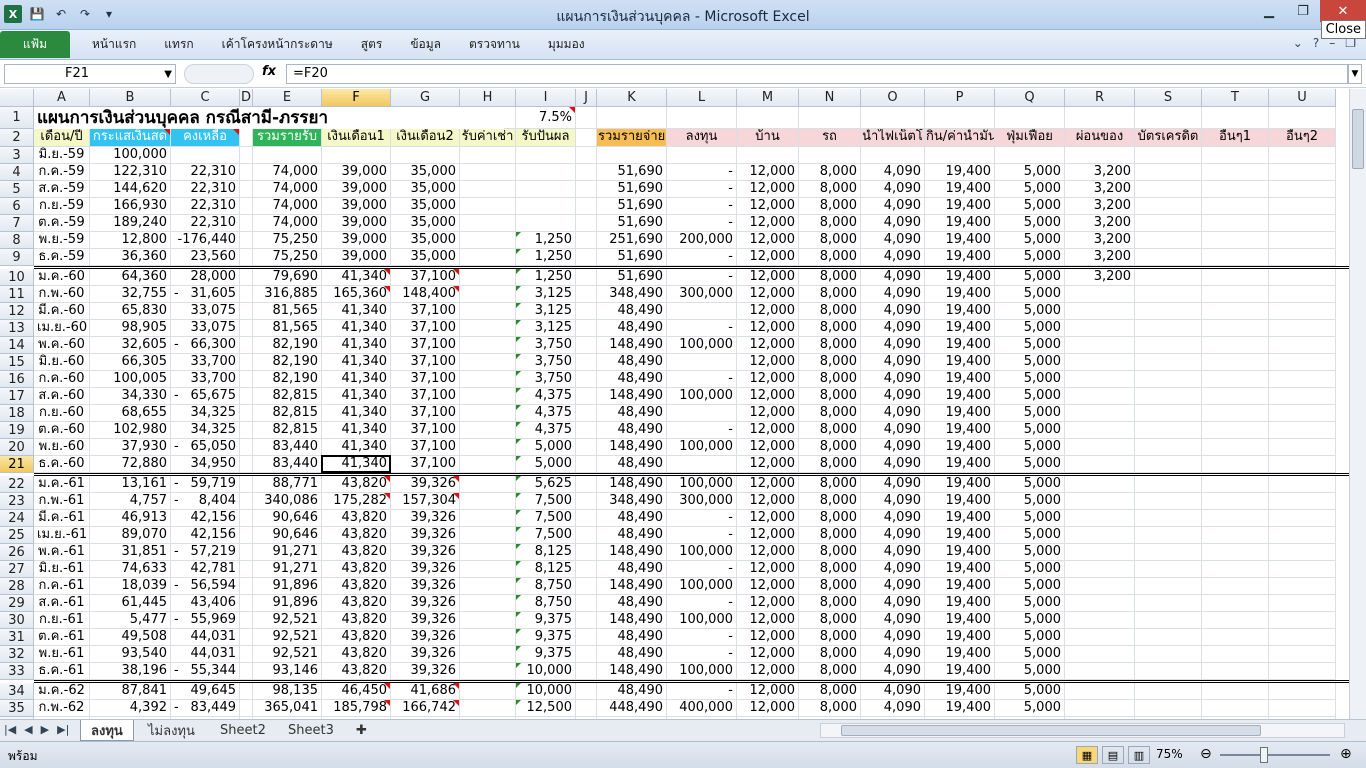 The height and width of the screenshot is (768, 1366). I want to click on value-cell: -31,605, so click(205, 294).